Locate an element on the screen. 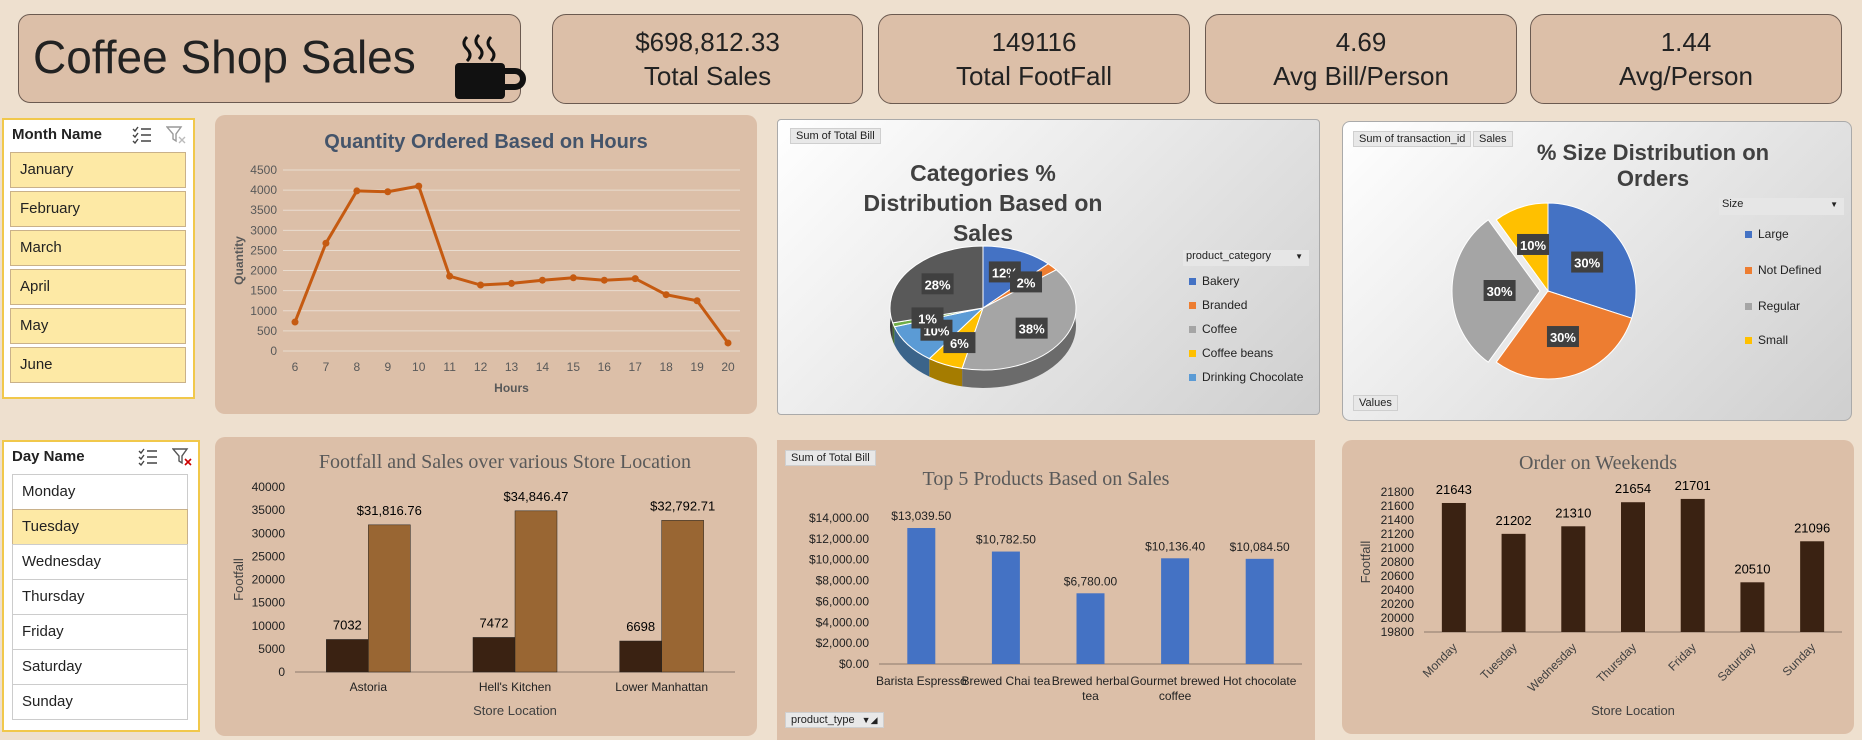 This screenshot has width=1862, height=740. y-tick-label: 21400 is located at coordinates (1398, 520).